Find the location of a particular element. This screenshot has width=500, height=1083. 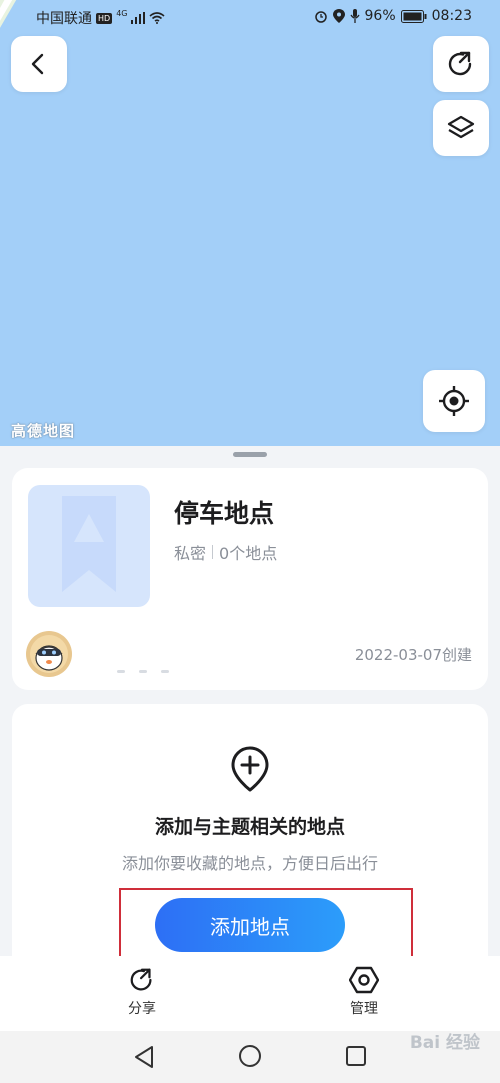

hd-badge: HD is located at coordinates (104, 18).